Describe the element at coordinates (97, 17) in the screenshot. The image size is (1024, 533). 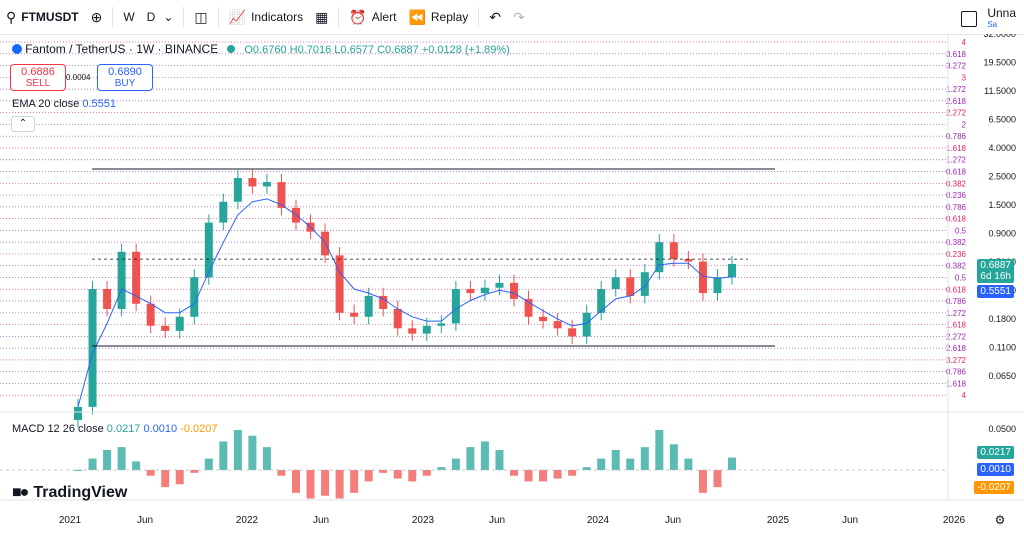
I see `compare-button: ⊕` at that location.